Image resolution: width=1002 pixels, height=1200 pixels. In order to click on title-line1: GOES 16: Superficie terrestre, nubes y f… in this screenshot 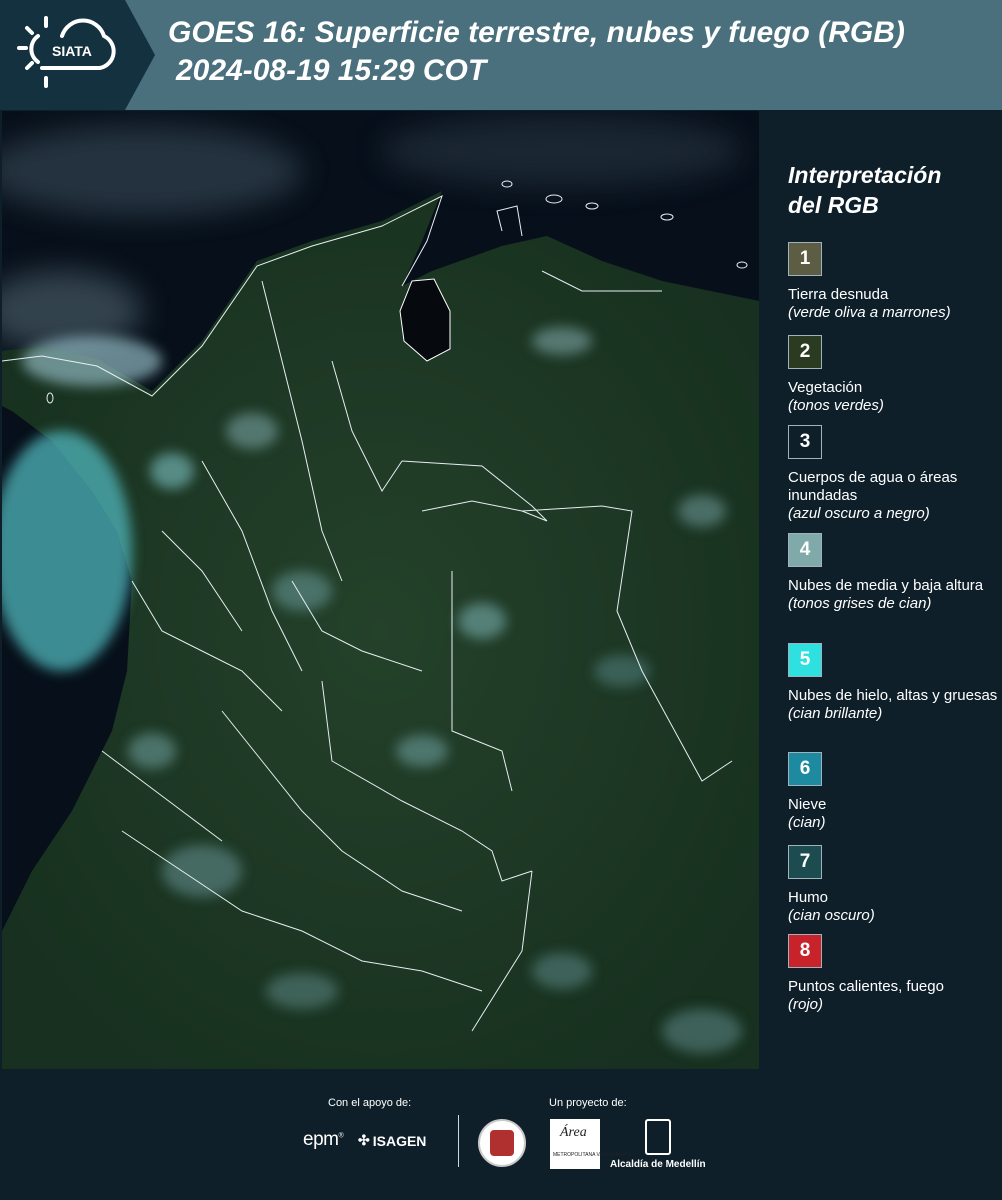, I will do `click(536, 32)`.